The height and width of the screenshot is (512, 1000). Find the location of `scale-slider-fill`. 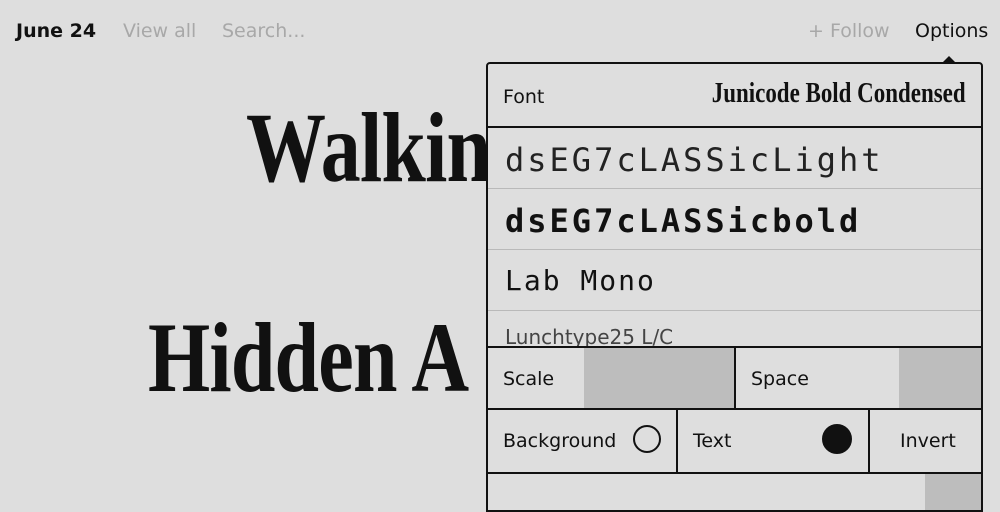

scale-slider-fill is located at coordinates (659, 378).